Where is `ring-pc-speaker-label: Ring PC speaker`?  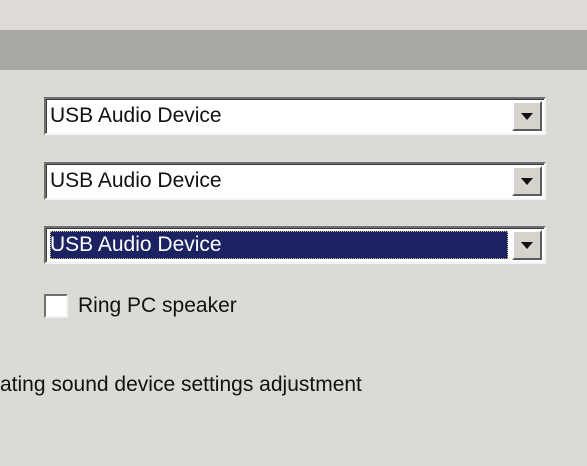
ring-pc-speaker-label: Ring PC speaker is located at coordinates (157, 306).